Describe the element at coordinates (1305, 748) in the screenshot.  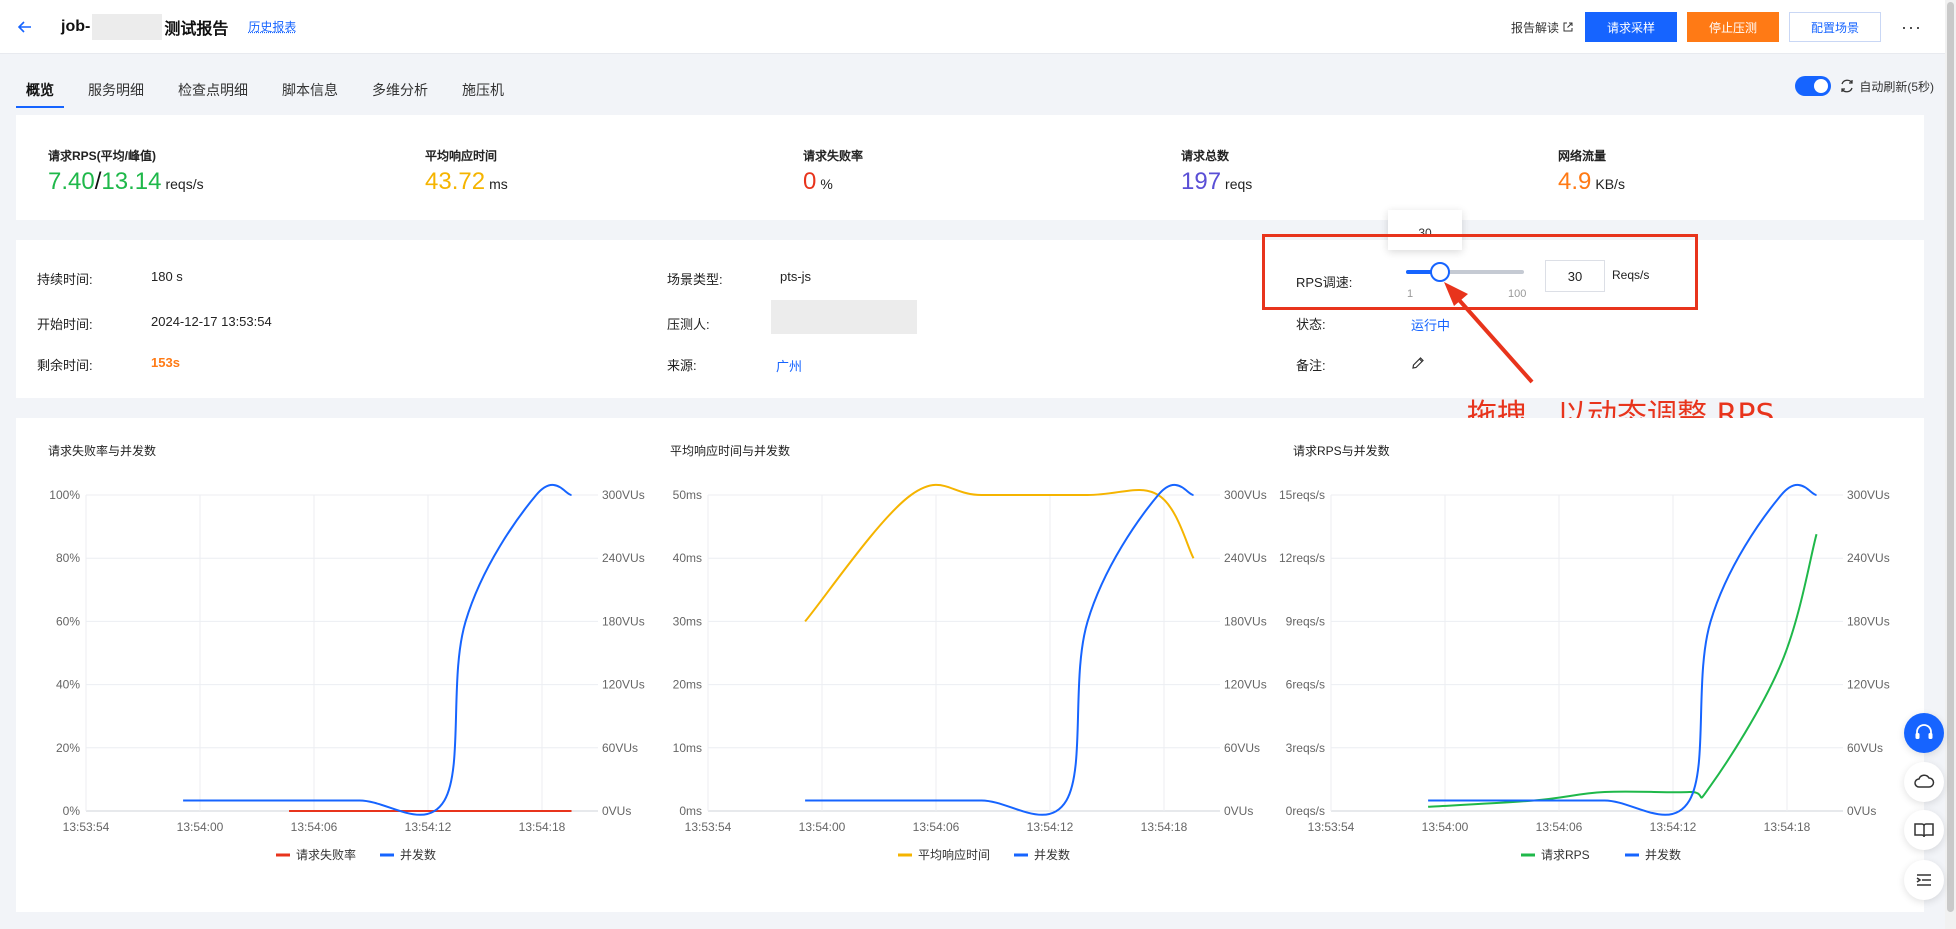
I see `y-left-tick-label: 3reqs/s` at that location.